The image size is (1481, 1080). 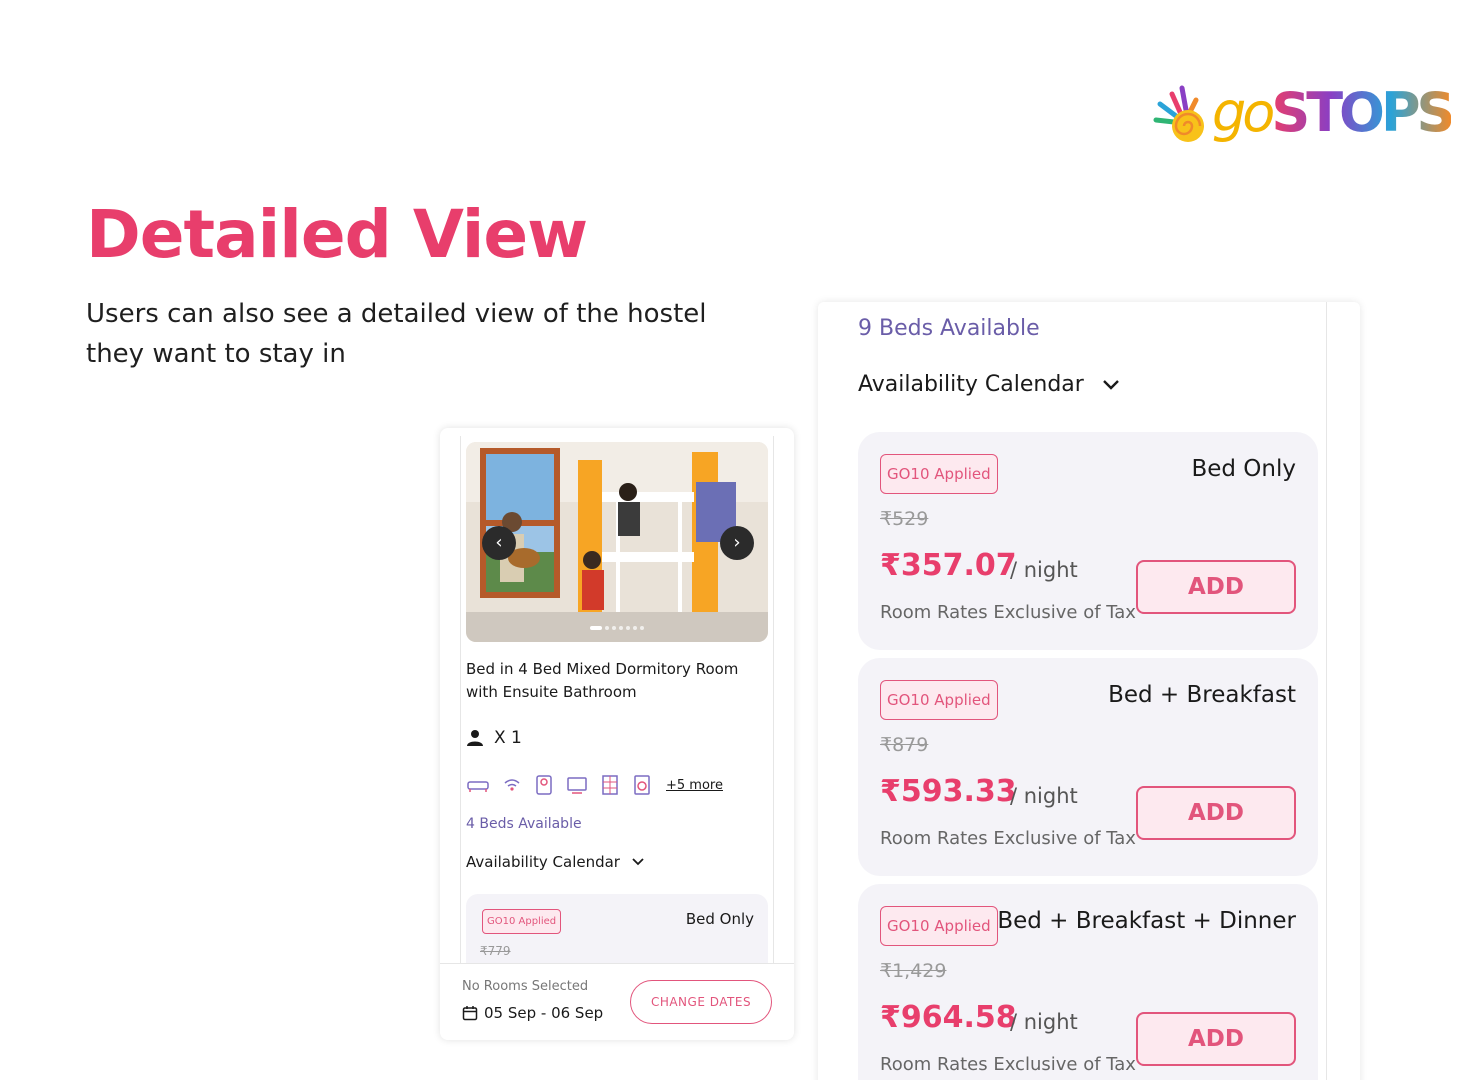 I want to click on discounted-price: ₹357.07, so click(x=948, y=565).